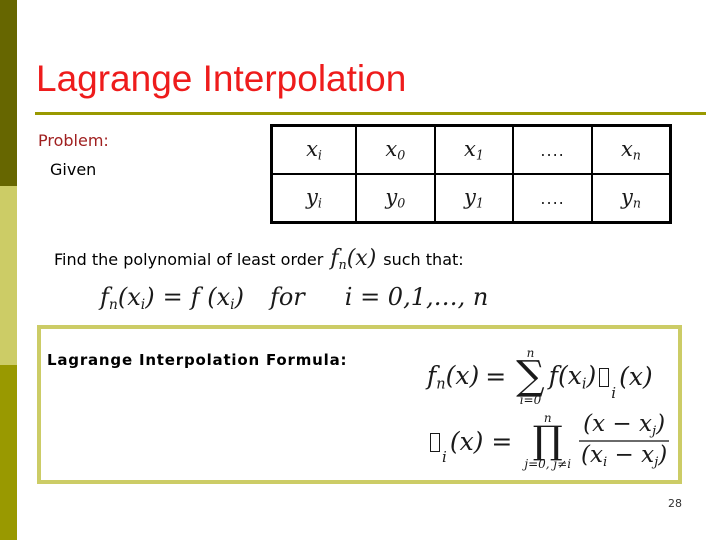 The height and width of the screenshot is (540, 720). What do you see at coordinates (197, 360) in the screenshot?
I see `formula-box-label: Lagrange Interpolation Formula:` at bounding box center [197, 360].